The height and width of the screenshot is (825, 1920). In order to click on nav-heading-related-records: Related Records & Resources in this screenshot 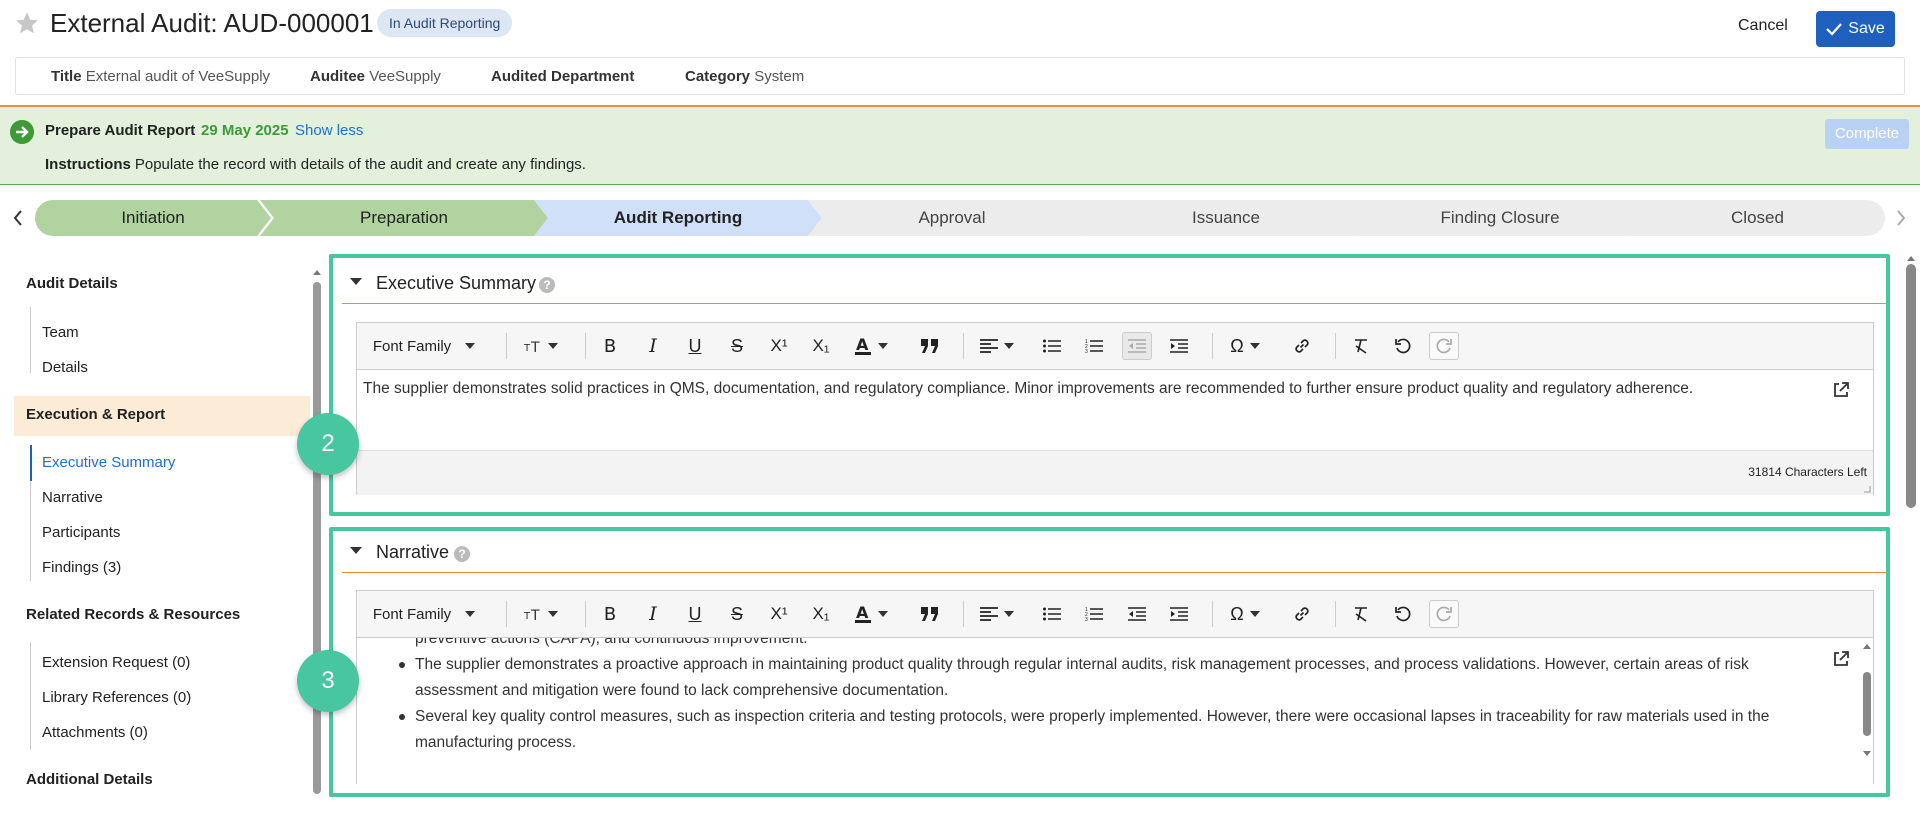, I will do `click(133, 614)`.